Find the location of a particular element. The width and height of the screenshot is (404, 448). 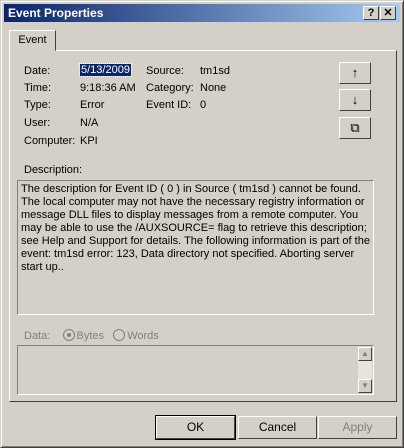

data-label: Data: is located at coordinates (37, 336).